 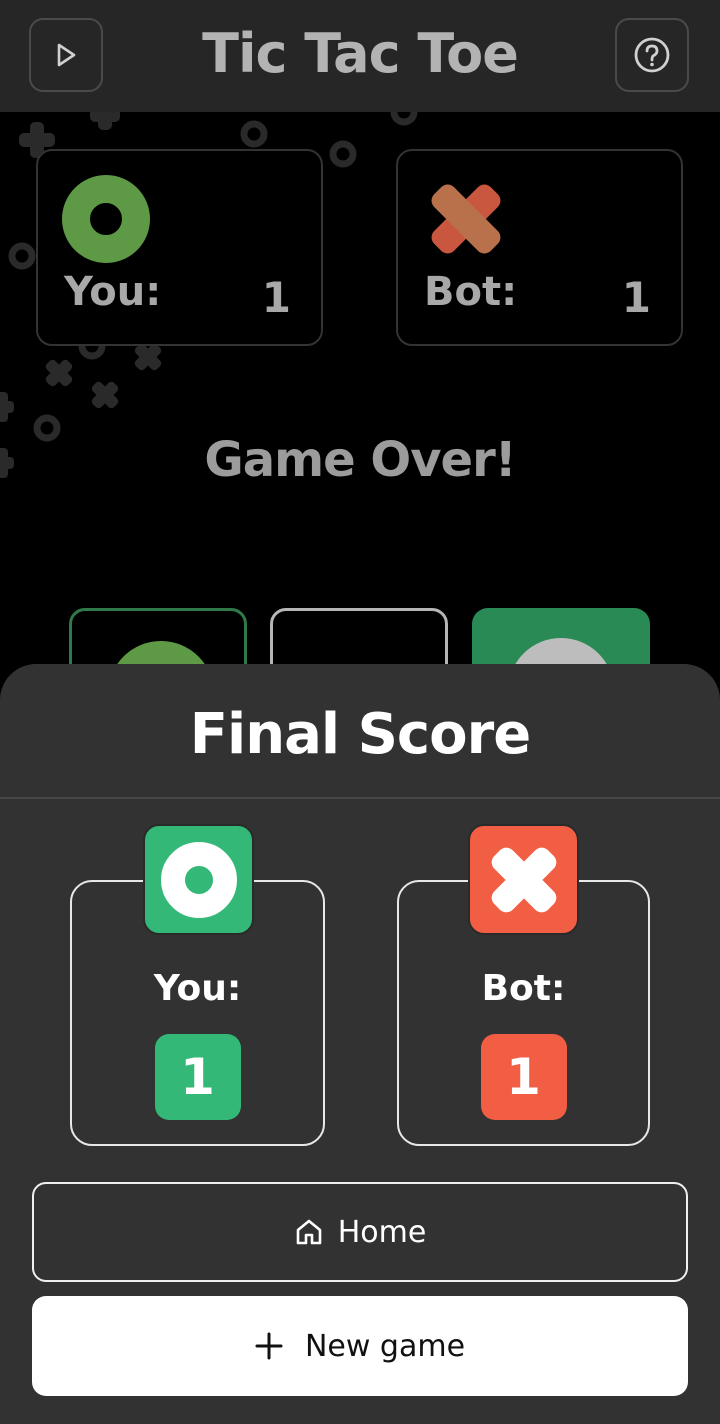 What do you see at coordinates (523, 988) in the screenshot?
I see `final-bot-label: Bot:` at bounding box center [523, 988].